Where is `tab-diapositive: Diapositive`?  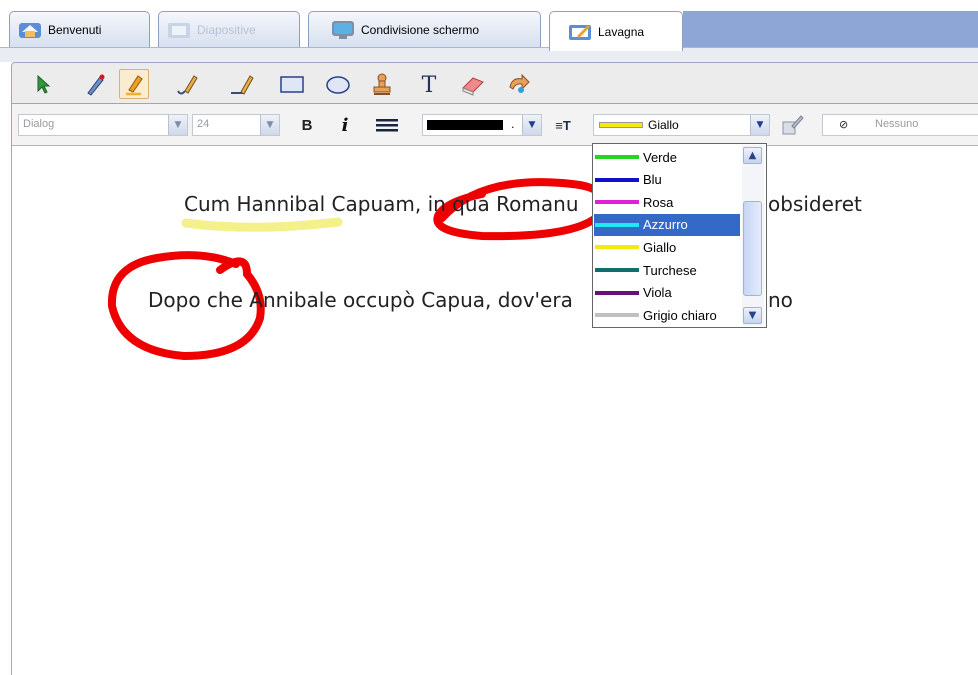 tab-diapositive: Diapositive is located at coordinates (229, 29).